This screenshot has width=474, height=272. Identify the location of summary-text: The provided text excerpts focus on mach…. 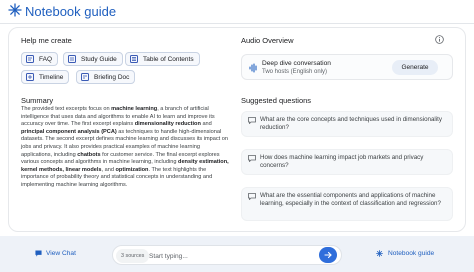
(125, 148).